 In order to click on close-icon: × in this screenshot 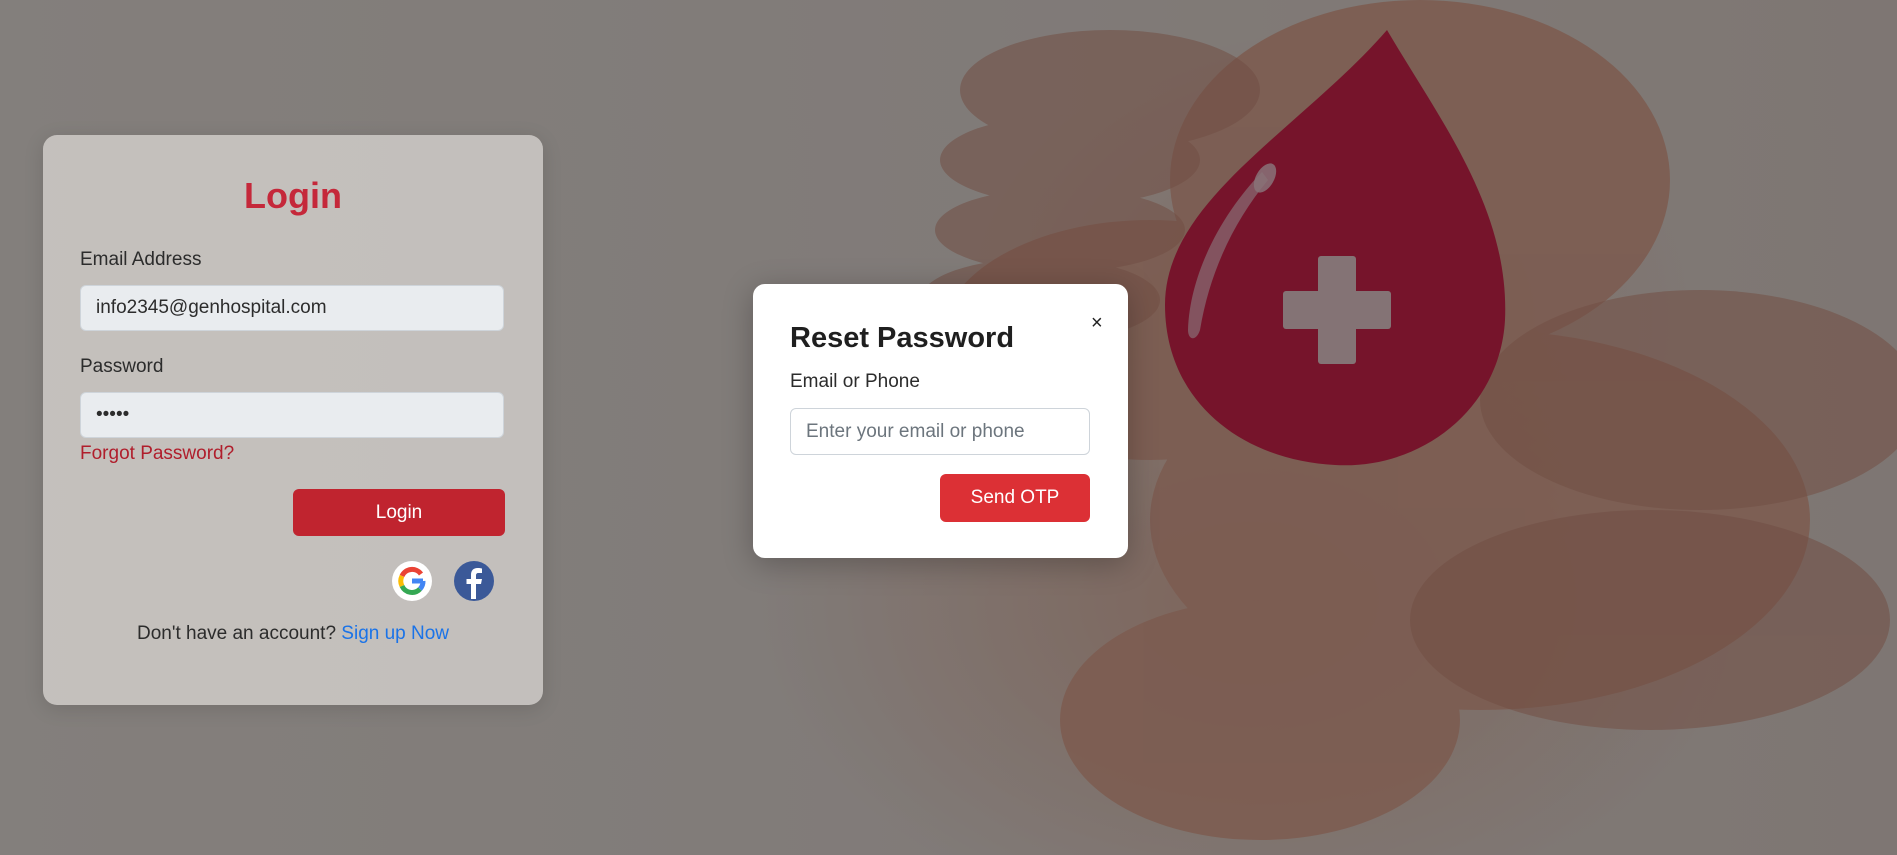, I will do `click(1097, 323)`.